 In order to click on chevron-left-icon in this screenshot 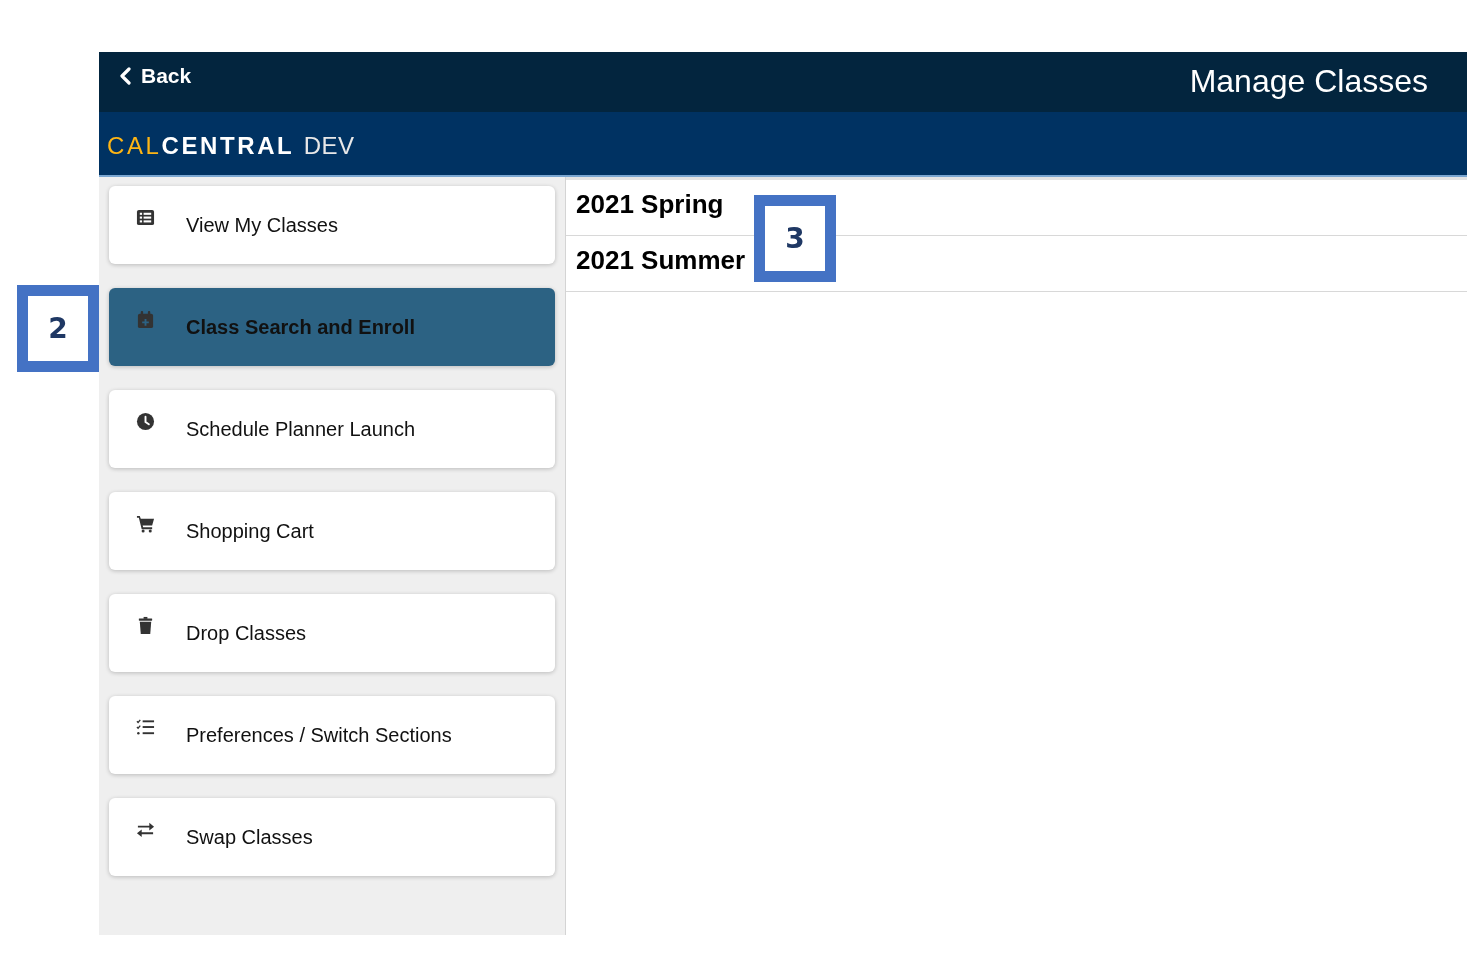, I will do `click(125, 76)`.